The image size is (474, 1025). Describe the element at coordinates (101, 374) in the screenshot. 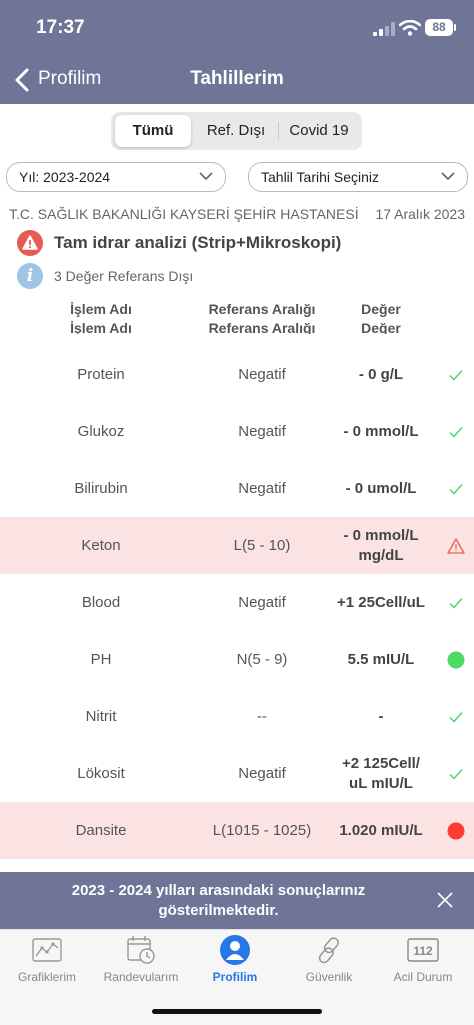

I see `row-name: Protein` at that location.